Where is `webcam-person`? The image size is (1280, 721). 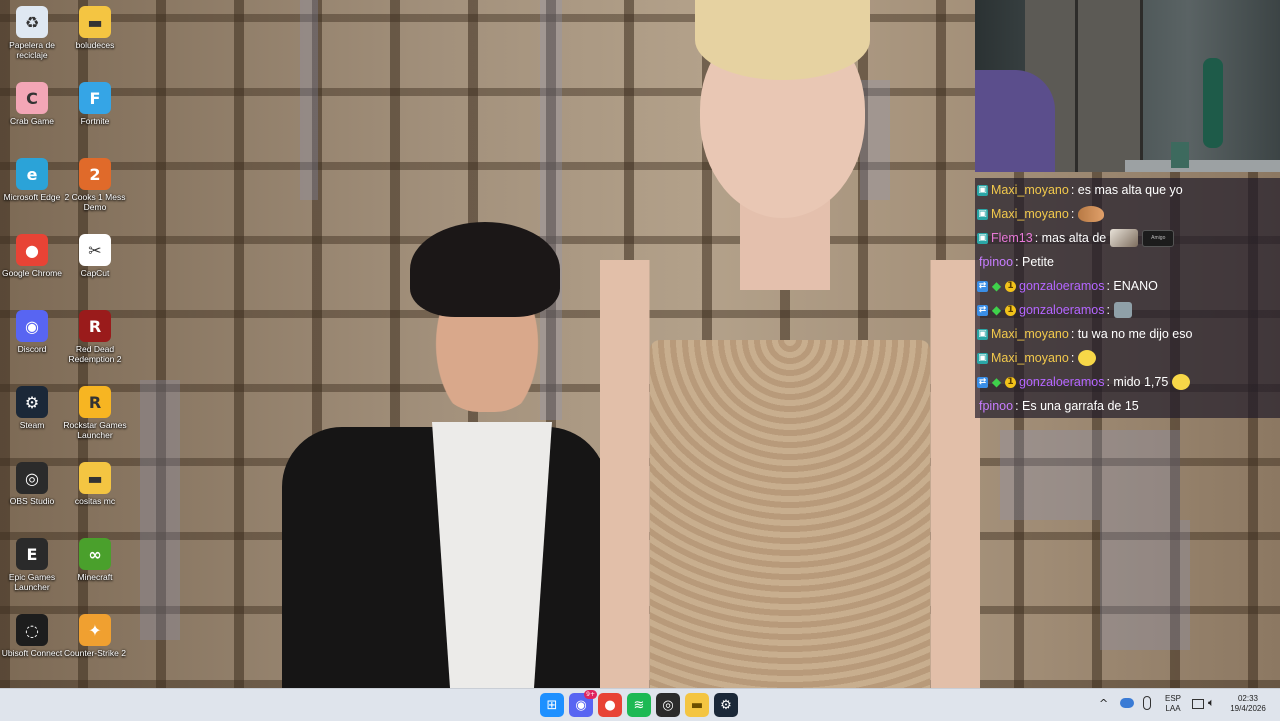 webcam-person is located at coordinates (1015, 121).